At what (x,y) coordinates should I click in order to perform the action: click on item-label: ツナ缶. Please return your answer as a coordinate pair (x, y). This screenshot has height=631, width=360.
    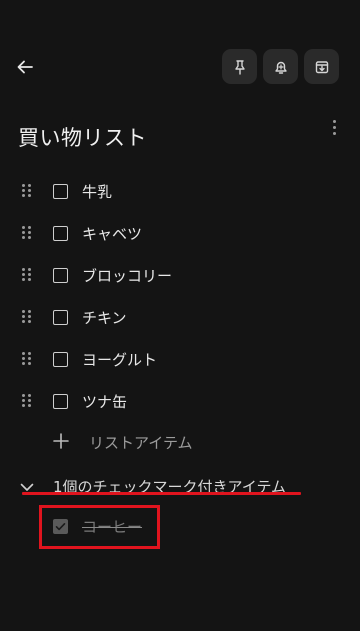
    Looking at the image, I should click on (104, 401).